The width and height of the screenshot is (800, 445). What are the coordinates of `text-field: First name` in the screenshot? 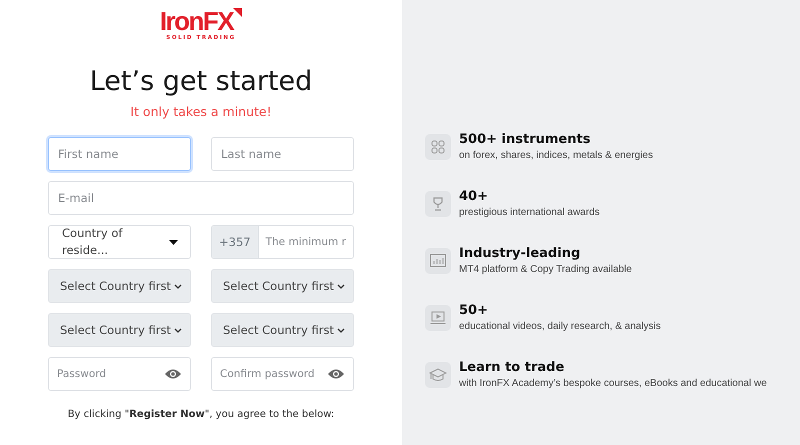 It's located at (119, 154).